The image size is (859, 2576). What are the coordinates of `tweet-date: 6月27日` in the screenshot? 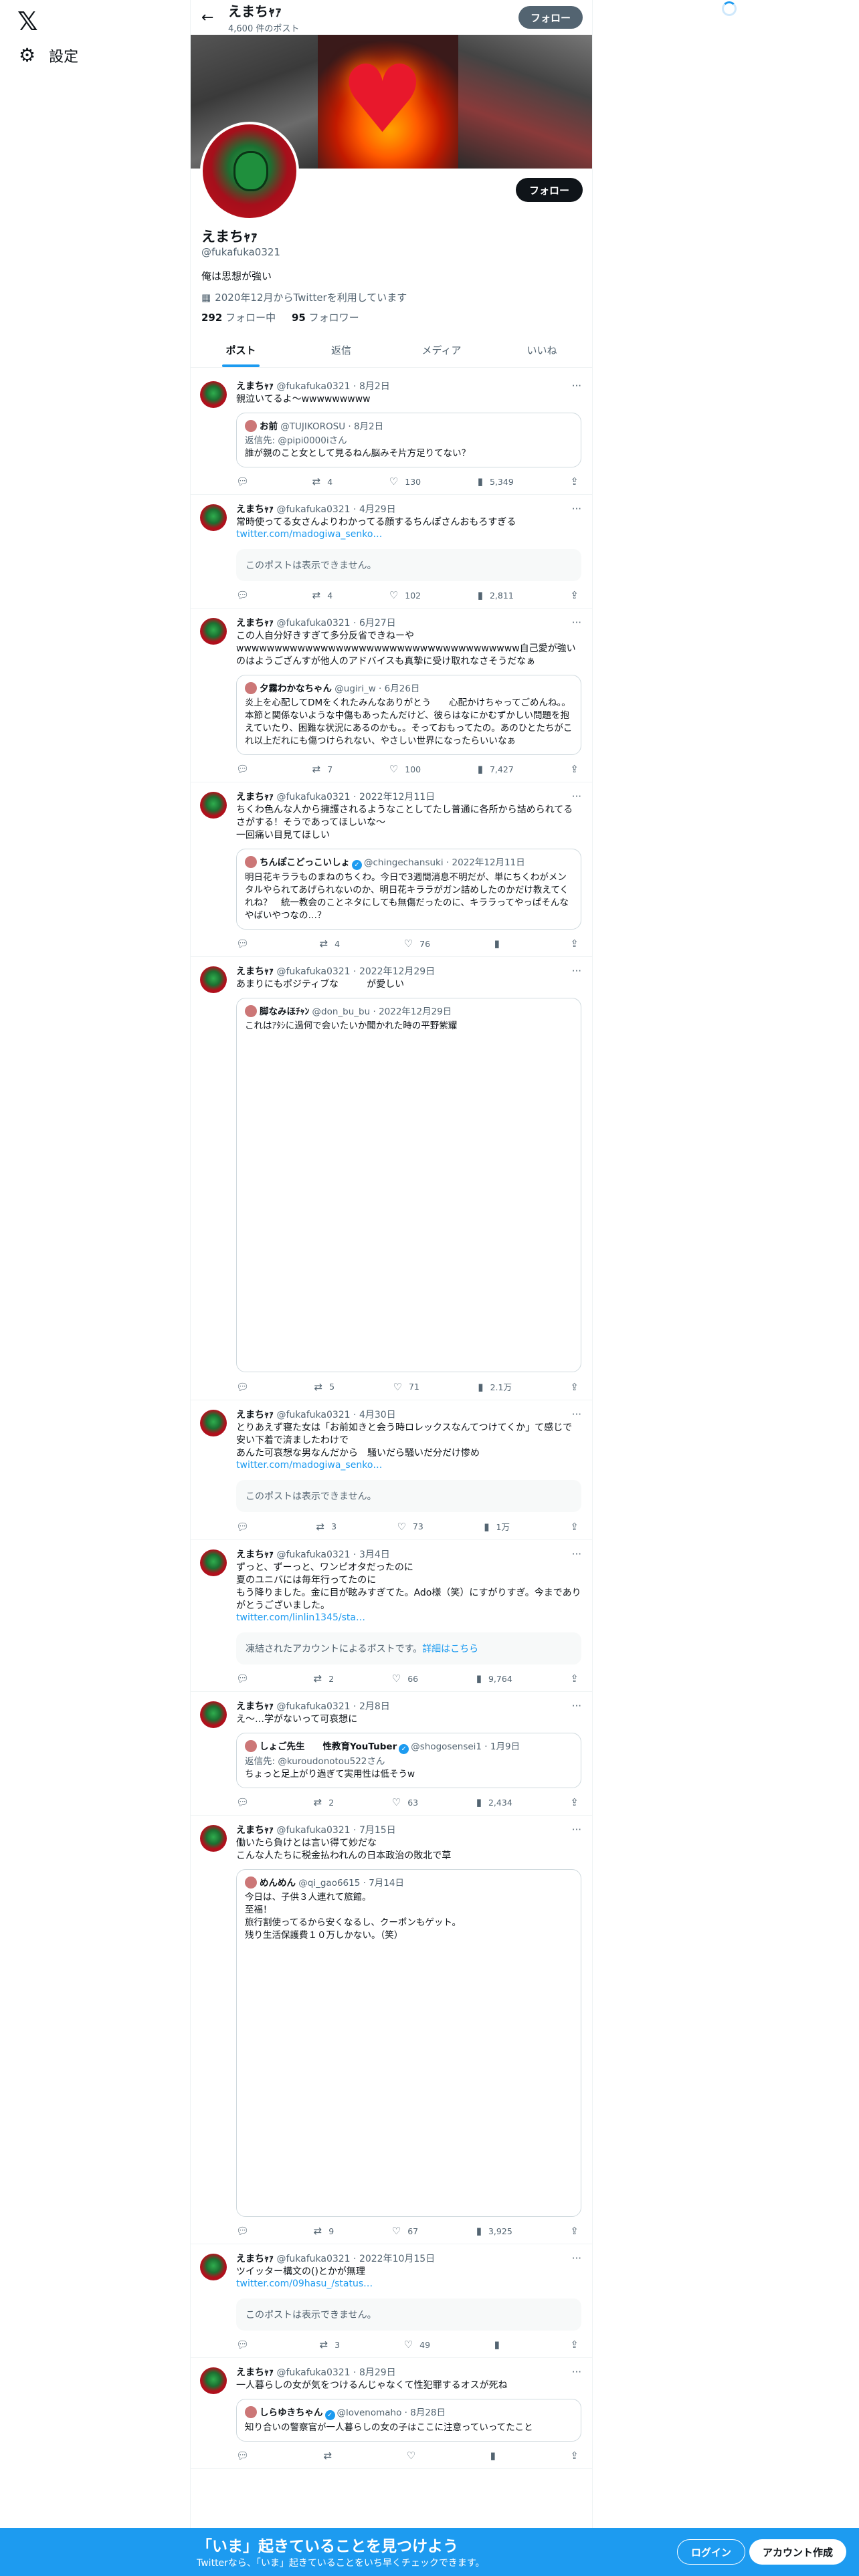 It's located at (378, 623).